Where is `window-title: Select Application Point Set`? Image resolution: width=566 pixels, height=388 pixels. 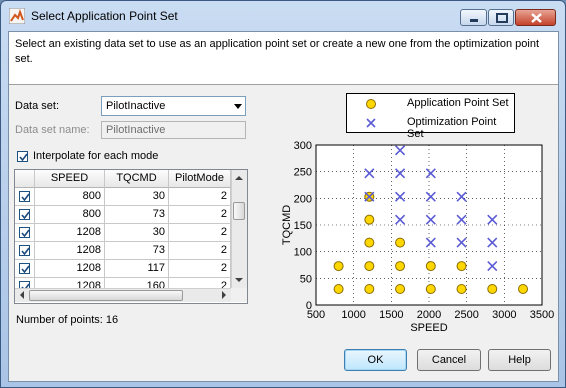 window-title: Select Application Point Set is located at coordinates (104, 16).